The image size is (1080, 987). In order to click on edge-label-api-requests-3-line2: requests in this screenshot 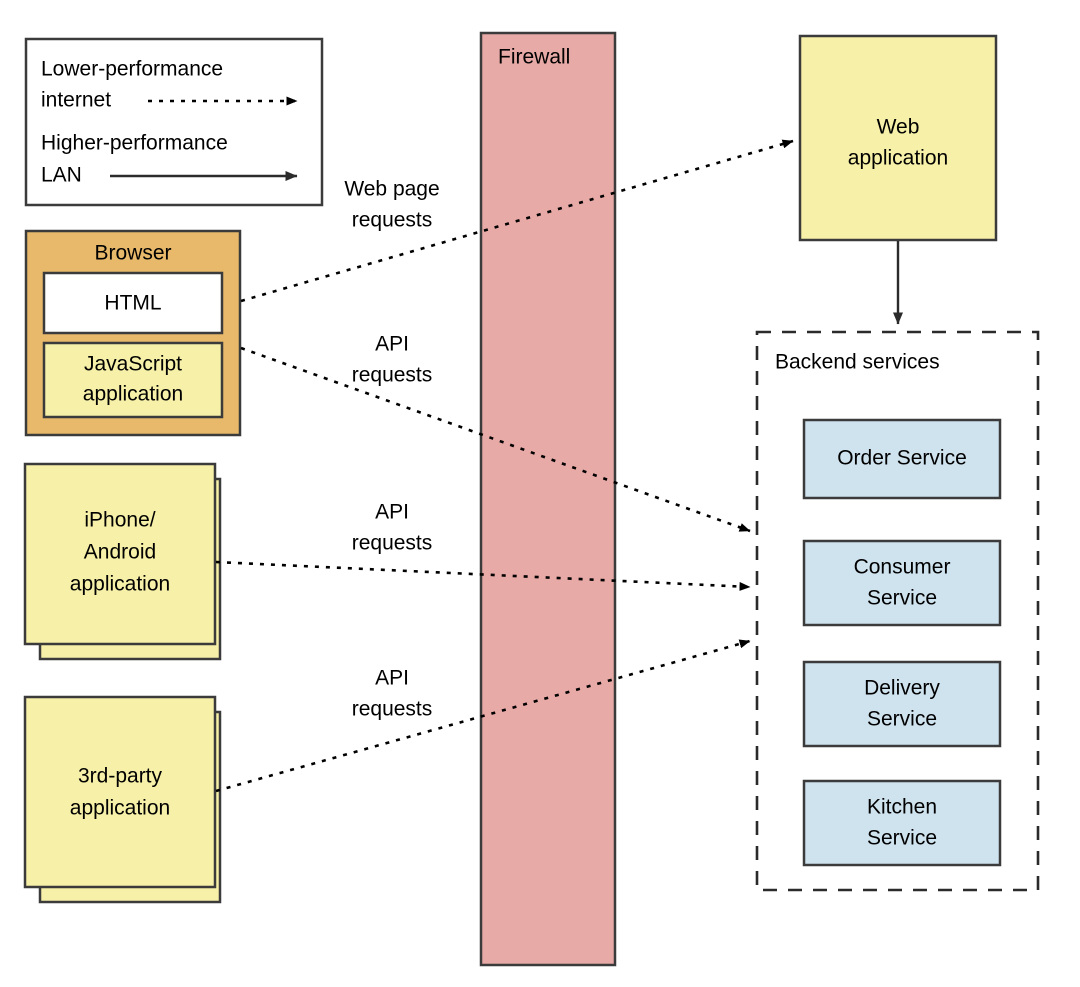, I will do `click(392, 709)`.